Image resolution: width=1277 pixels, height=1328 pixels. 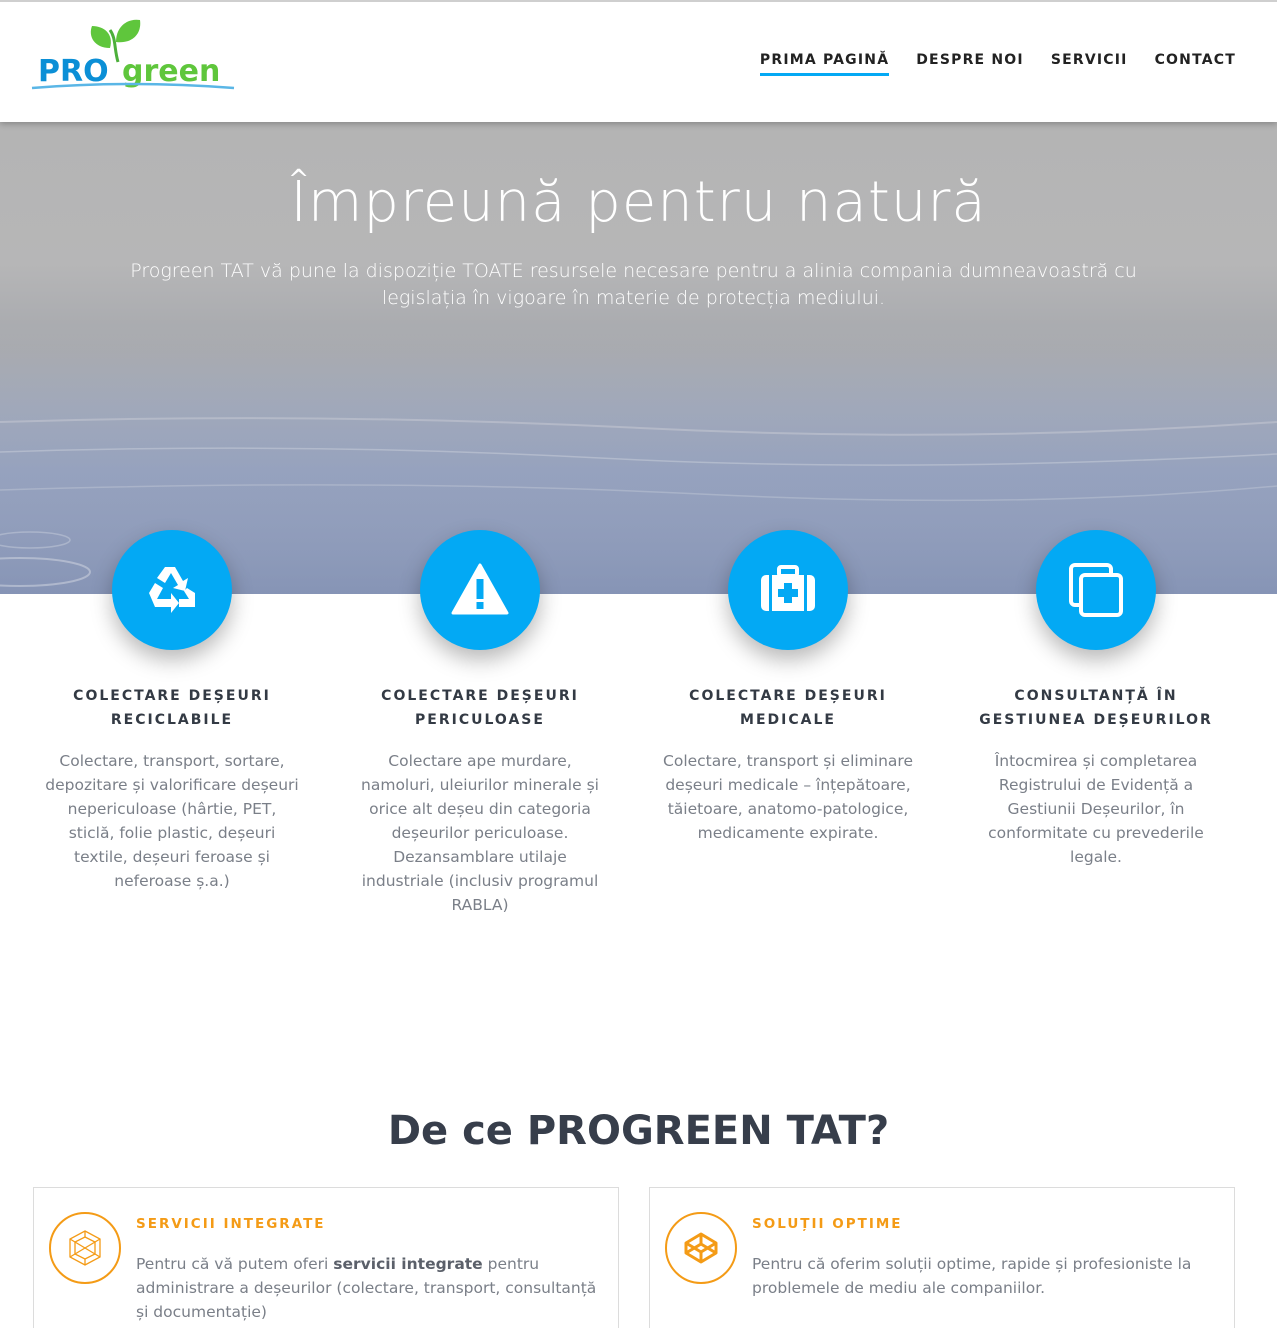 I want to click on nav-despre-noi: DESPRE NOI, so click(x=970, y=64).